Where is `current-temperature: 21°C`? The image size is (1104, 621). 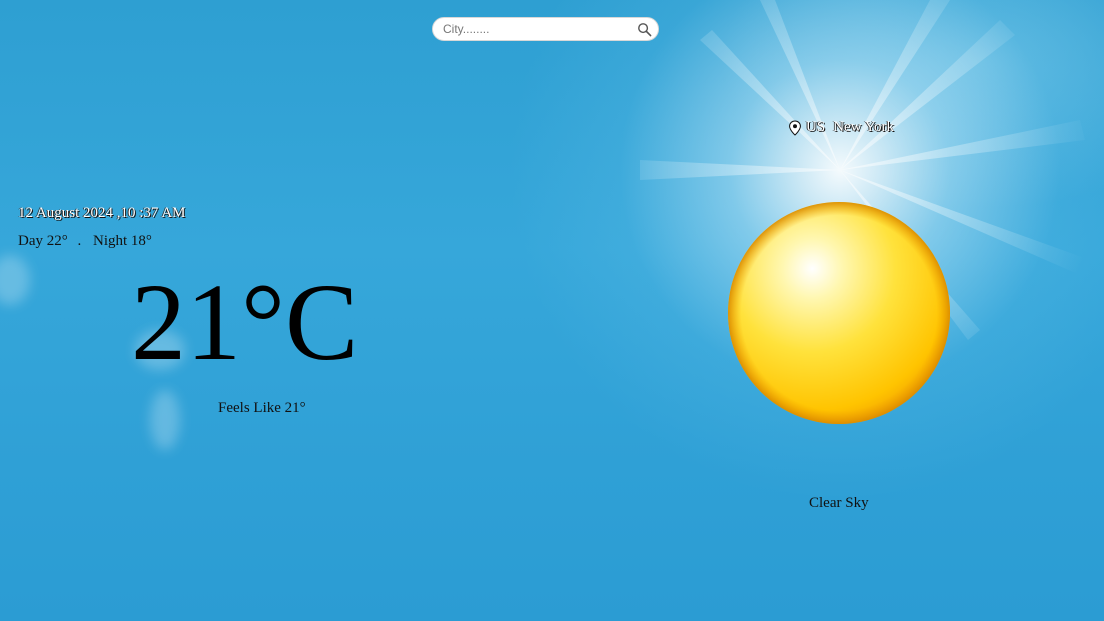 current-temperature: 21°C is located at coordinates (245, 322).